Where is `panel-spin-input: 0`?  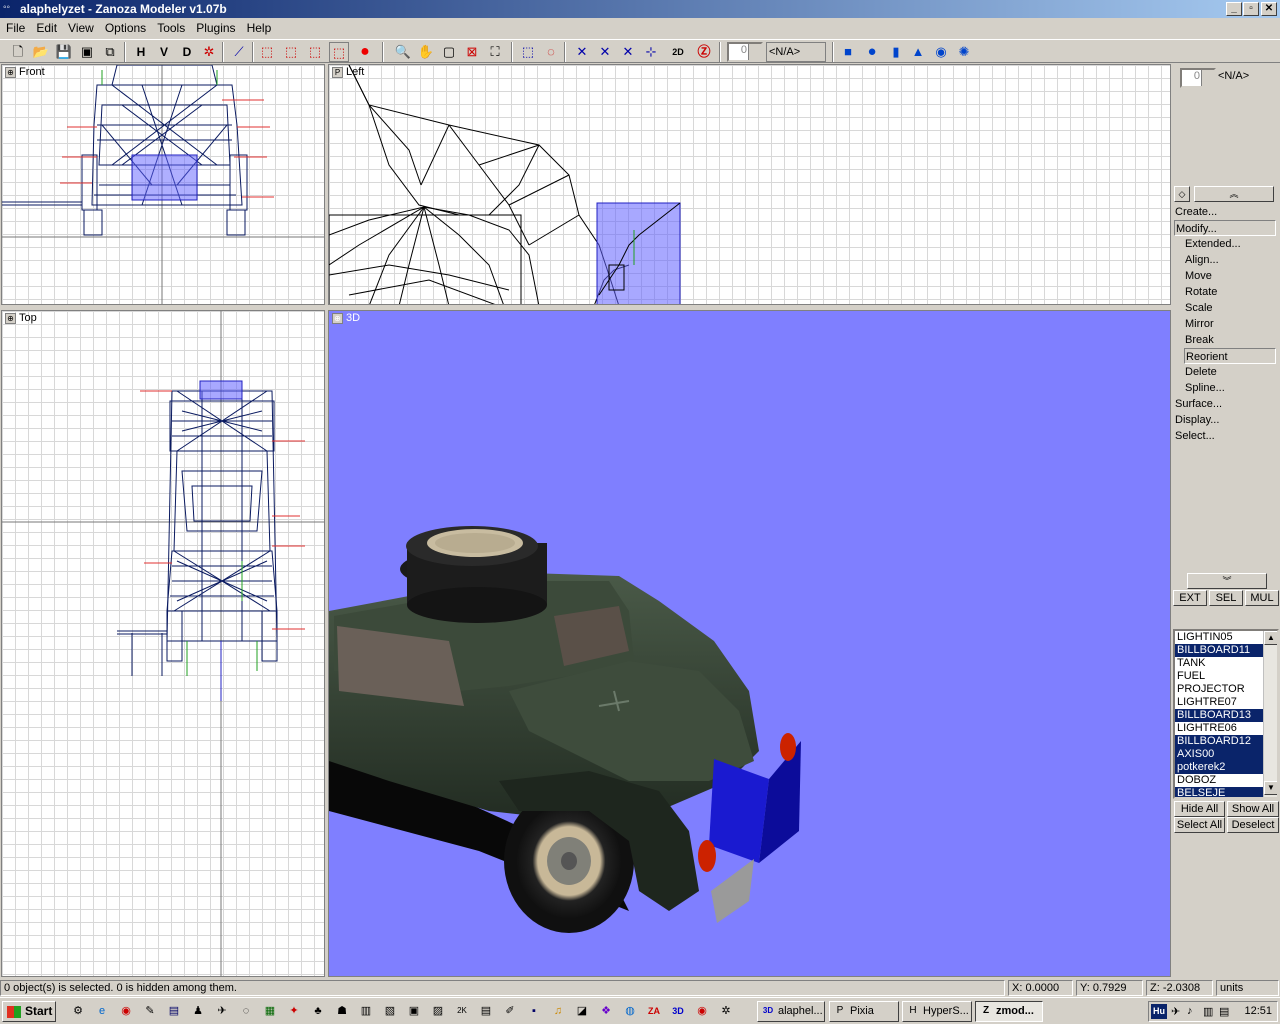
panel-spin-input: 0 is located at coordinates (1198, 78).